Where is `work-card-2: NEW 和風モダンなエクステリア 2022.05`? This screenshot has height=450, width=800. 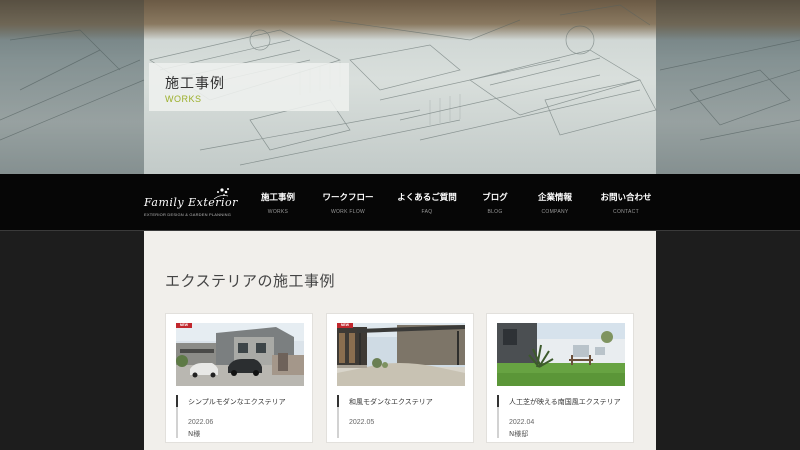
work-card-2: NEW 和風モダンなエクステリア 2022.05 is located at coordinates (400, 378).